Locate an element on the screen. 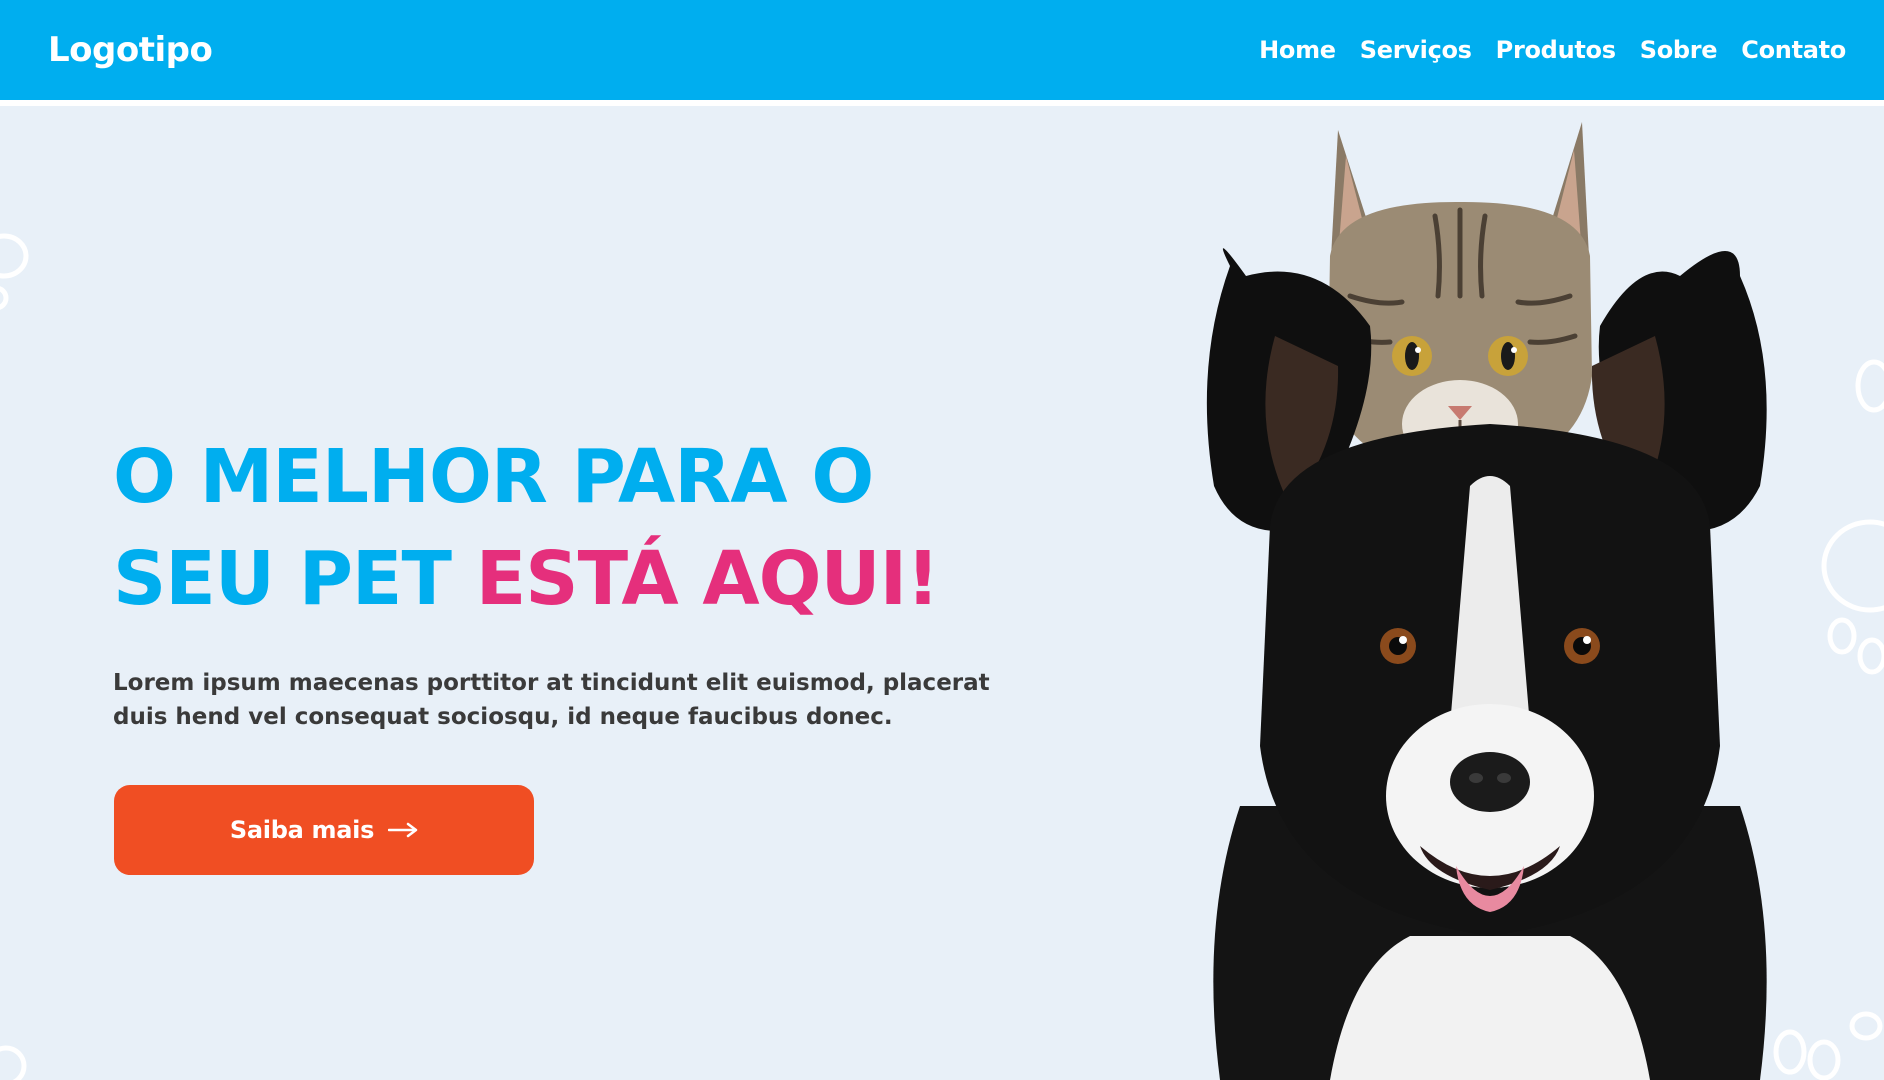 Image resolution: width=1884 pixels, height=1080 pixels. cta-label: Saiba mais is located at coordinates (302, 830).